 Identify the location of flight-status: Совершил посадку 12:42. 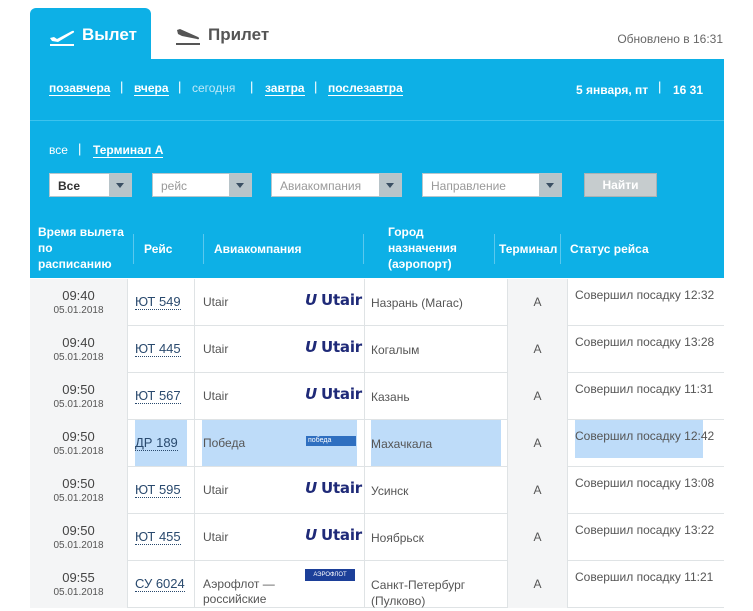
(645, 436).